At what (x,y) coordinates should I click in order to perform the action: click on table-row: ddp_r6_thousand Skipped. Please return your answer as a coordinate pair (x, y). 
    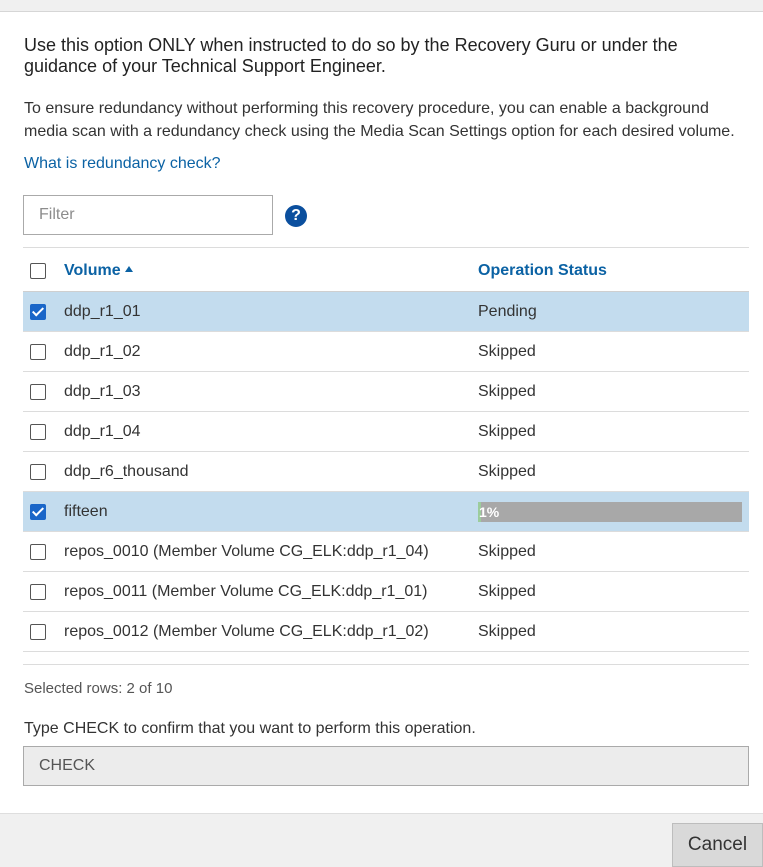
    Looking at the image, I should click on (386, 472).